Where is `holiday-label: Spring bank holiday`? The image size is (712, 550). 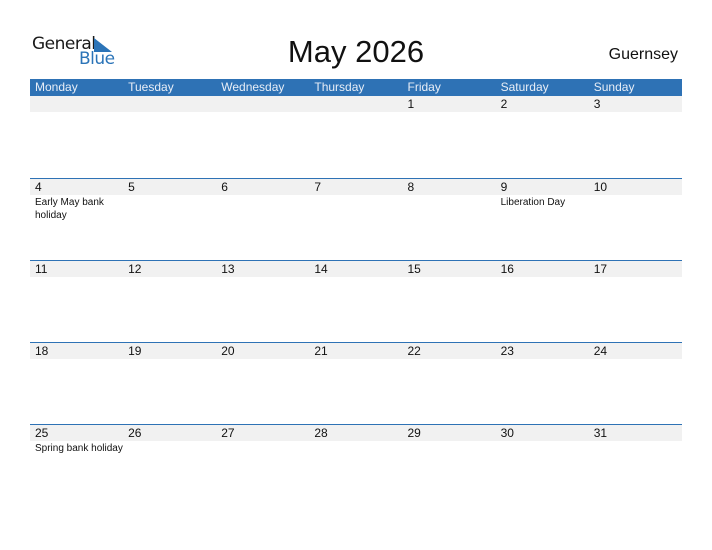 holiday-label: Spring bank holiday is located at coordinates (79, 448).